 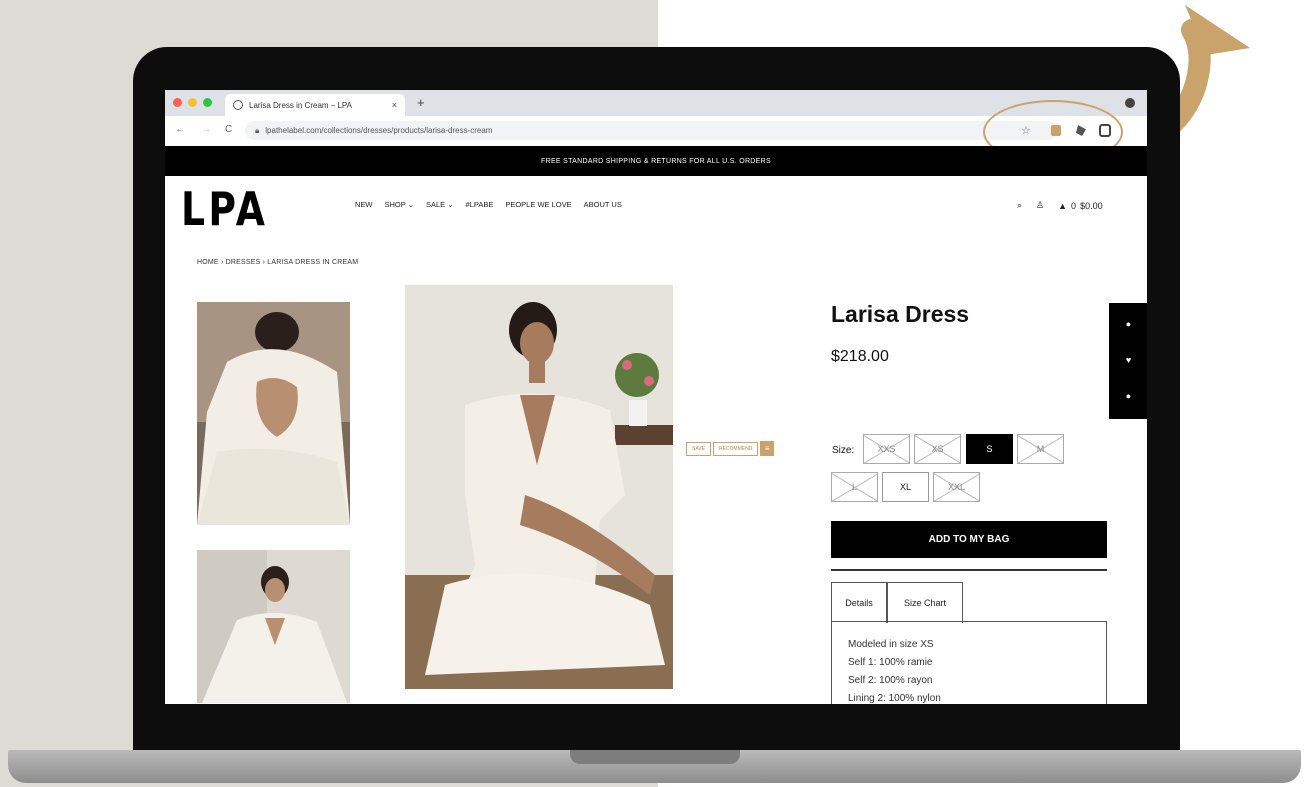 I want to click on size-label: Size:, so click(x=843, y=450).